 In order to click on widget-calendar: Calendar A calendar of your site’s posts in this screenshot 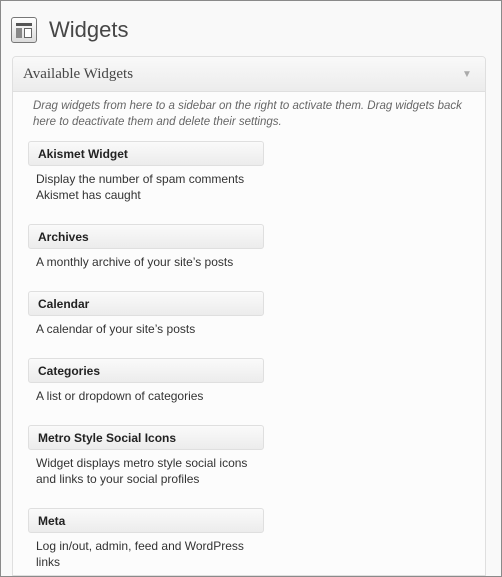, I will do `click(256, 314)`.